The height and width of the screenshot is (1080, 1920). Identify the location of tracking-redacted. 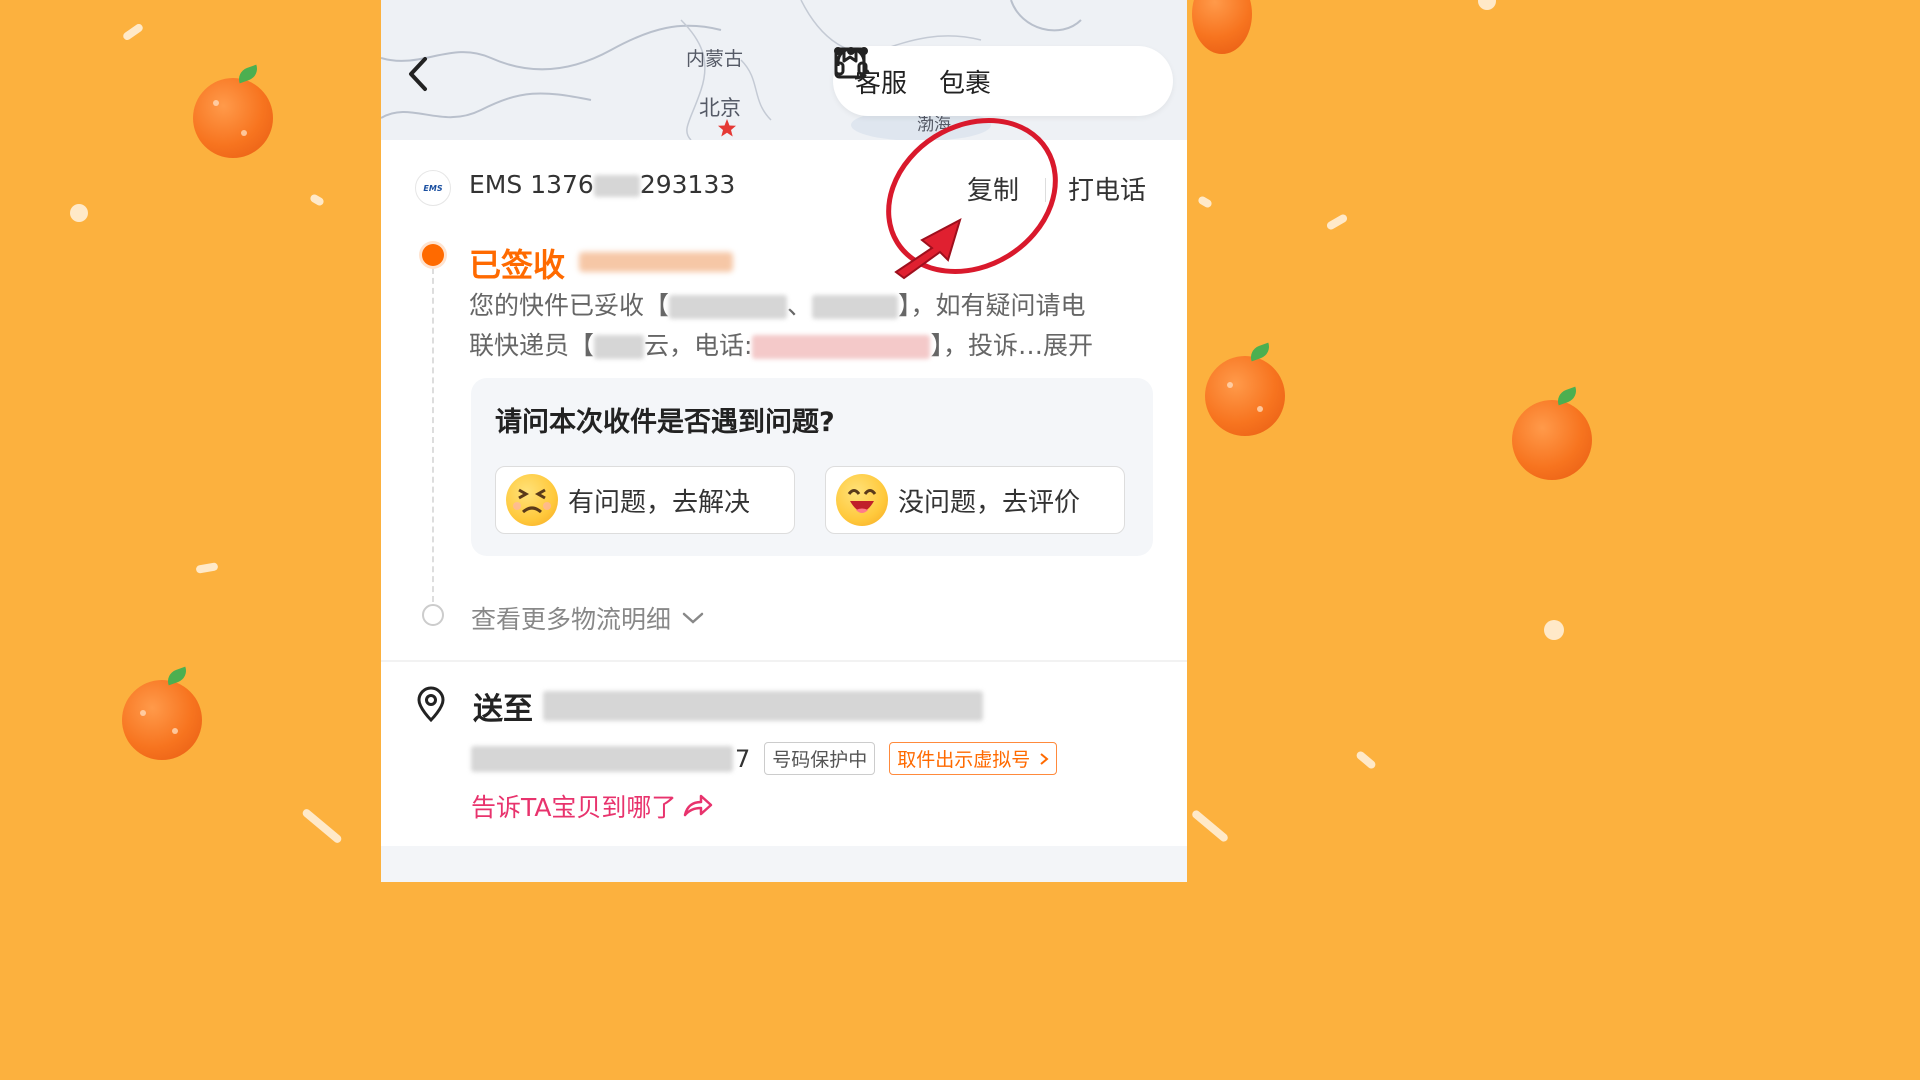
(616, 186).